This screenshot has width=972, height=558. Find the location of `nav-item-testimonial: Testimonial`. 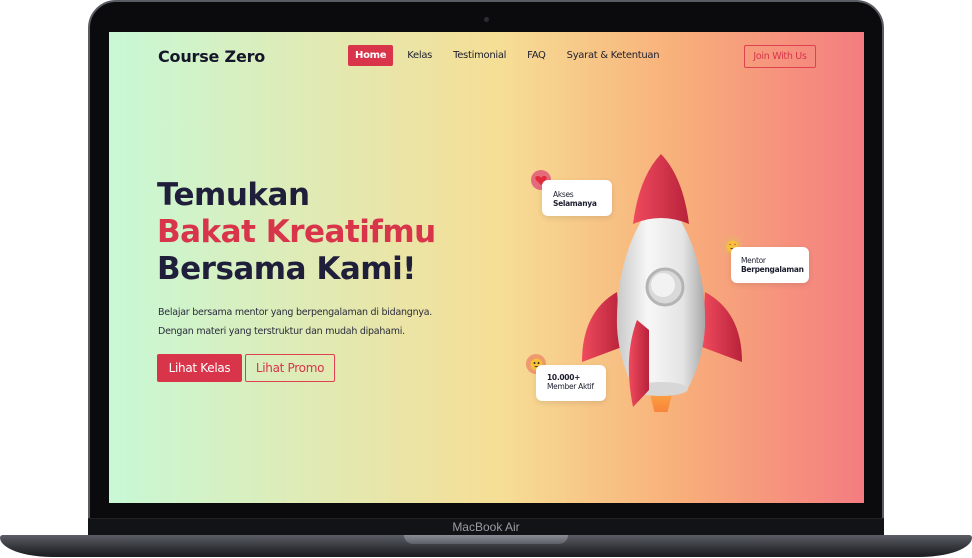

nav-item-testimonial: Testimonial is located at coordinates (479, 55).